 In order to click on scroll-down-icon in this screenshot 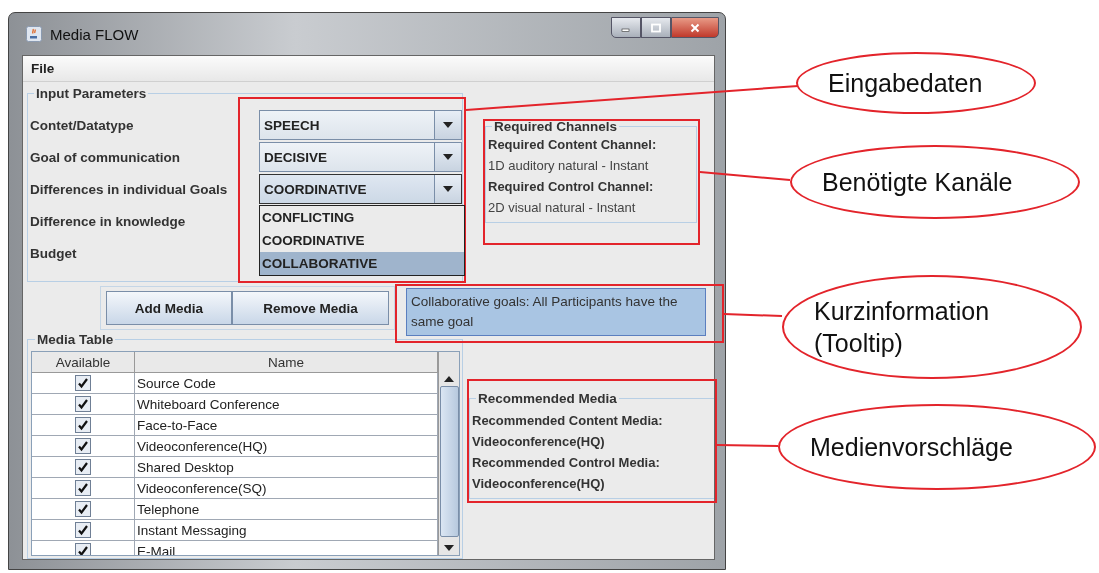, I will do `click(449, 548)`.